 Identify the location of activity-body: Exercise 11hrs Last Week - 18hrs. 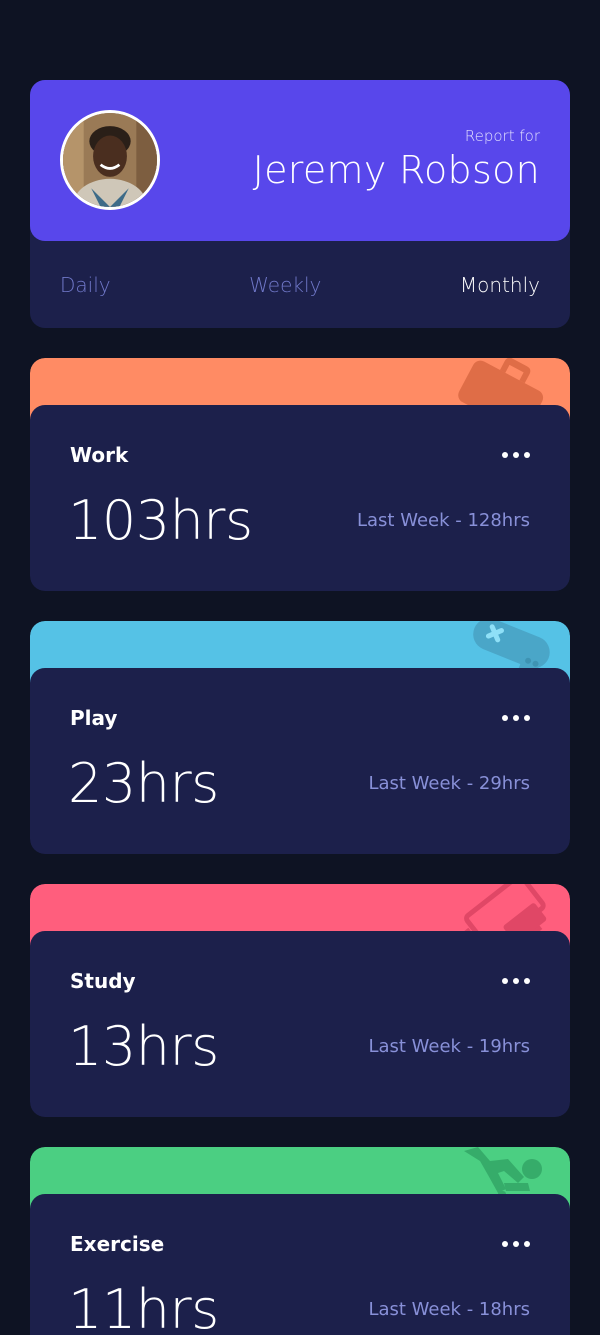
(300, 1264).